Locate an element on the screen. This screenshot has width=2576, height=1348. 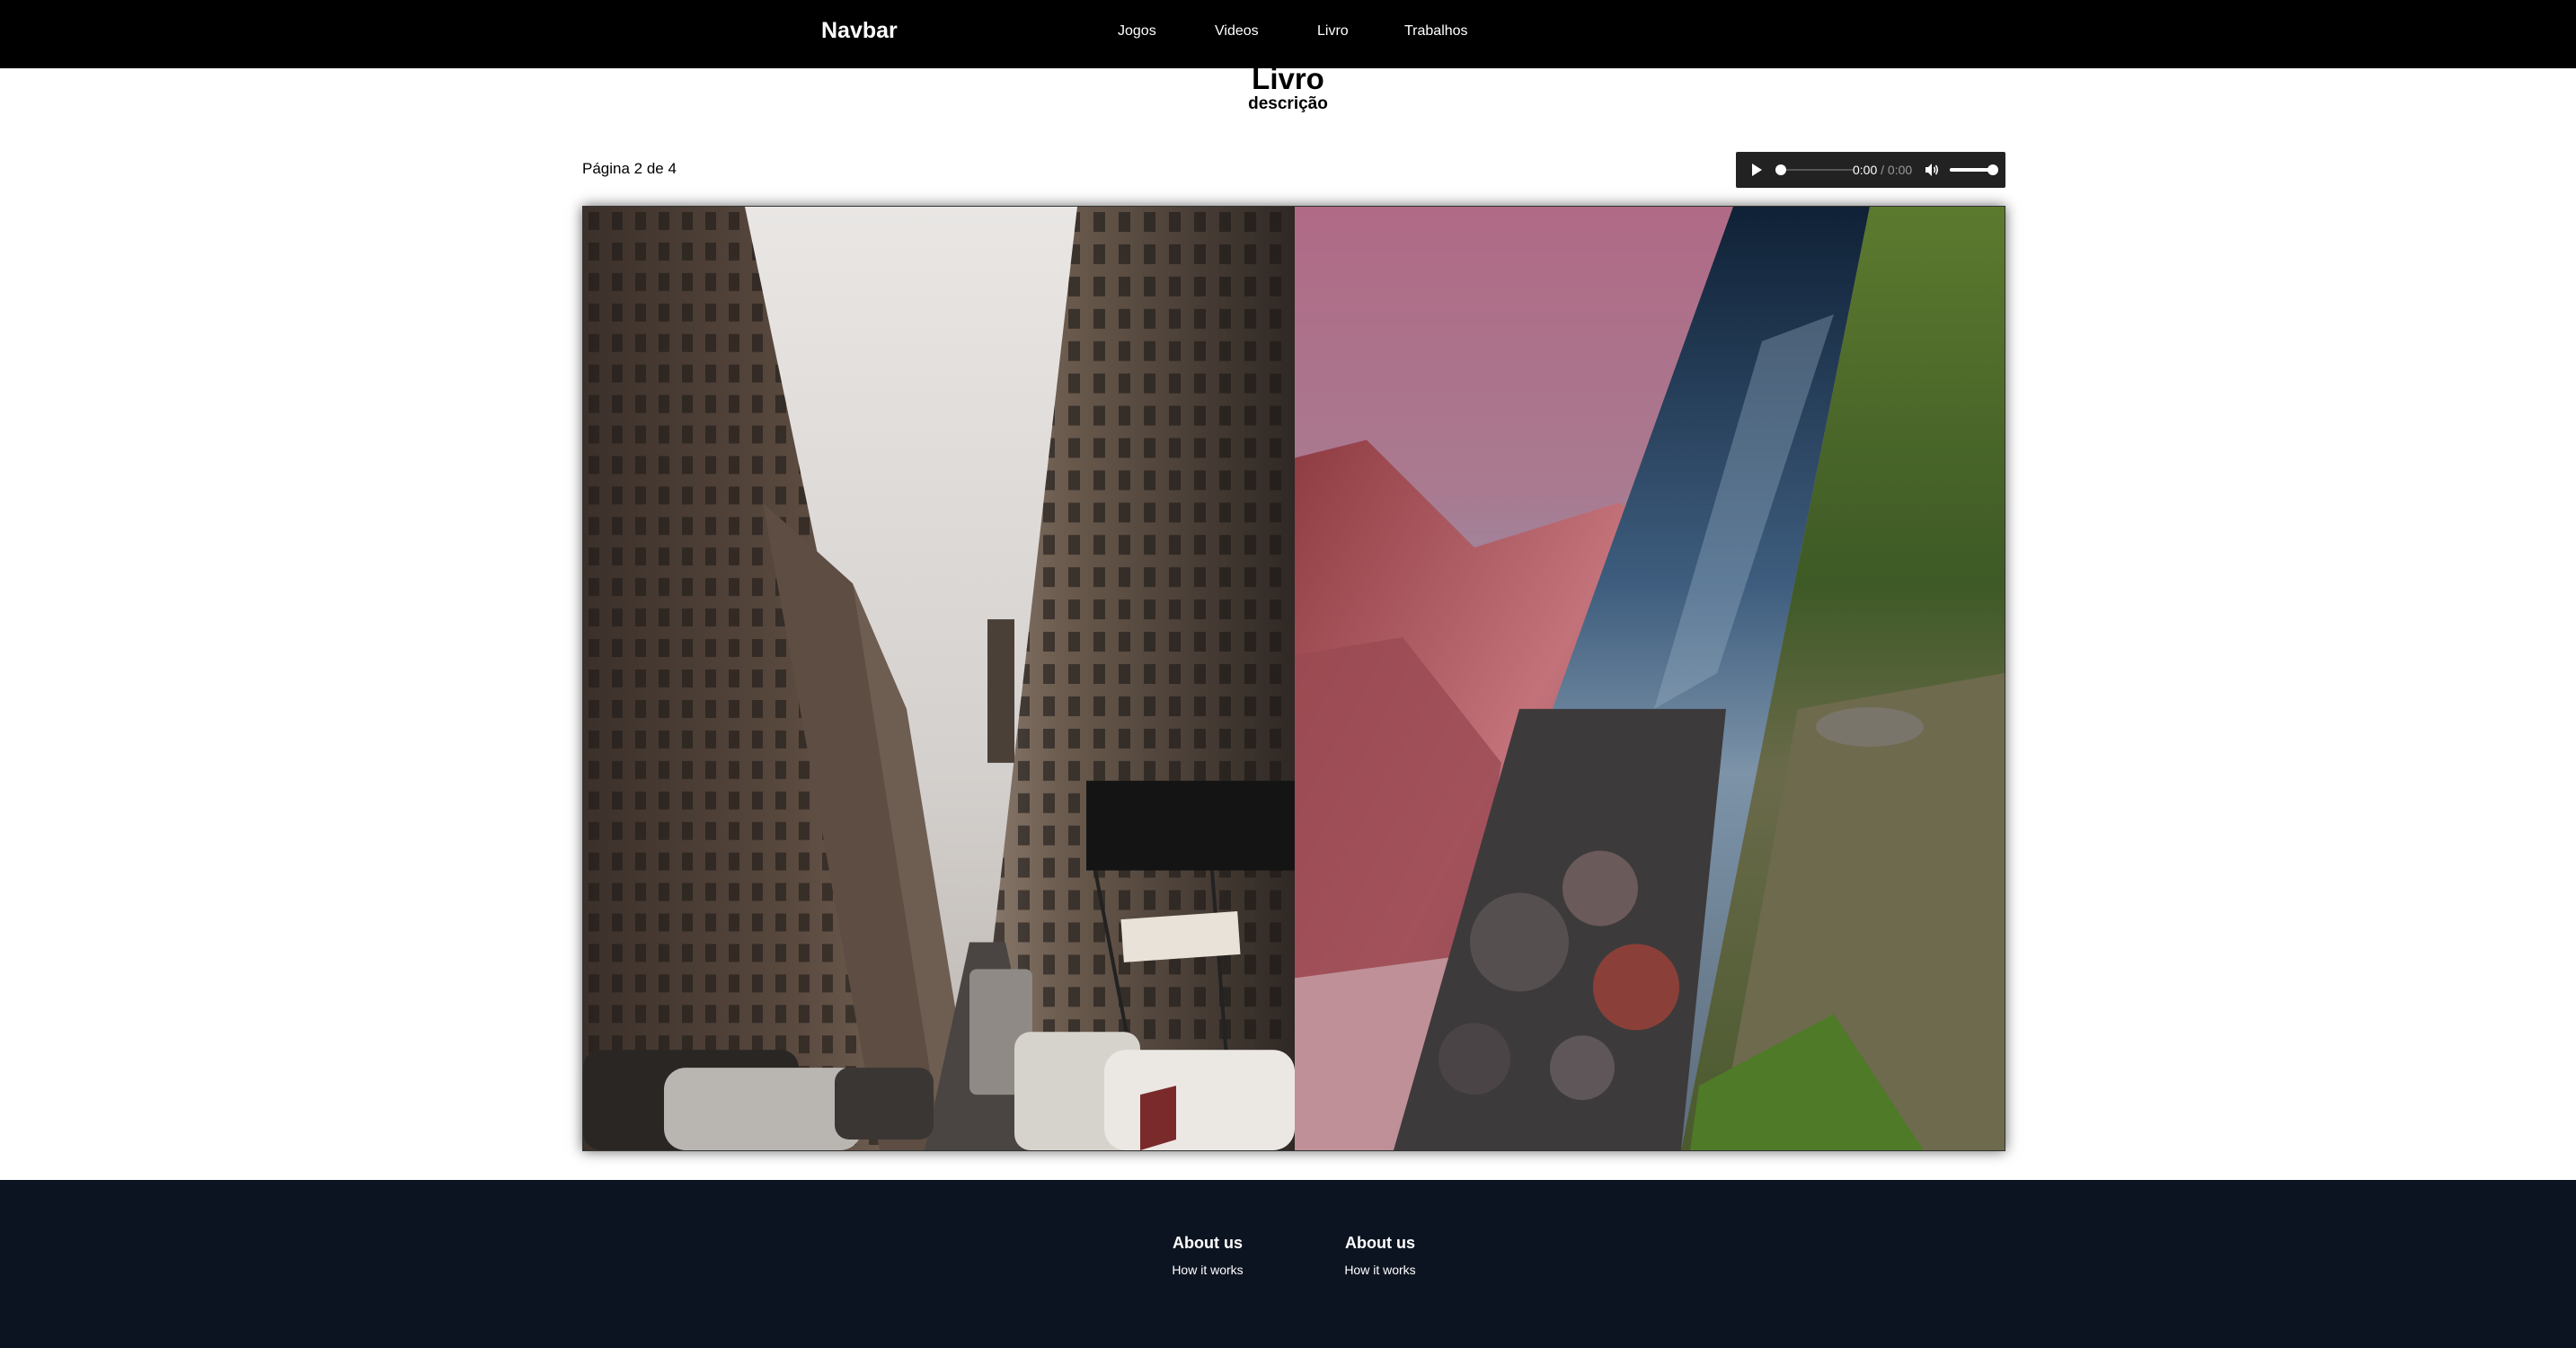
volume-handle is located at coordinates (1992, 169).